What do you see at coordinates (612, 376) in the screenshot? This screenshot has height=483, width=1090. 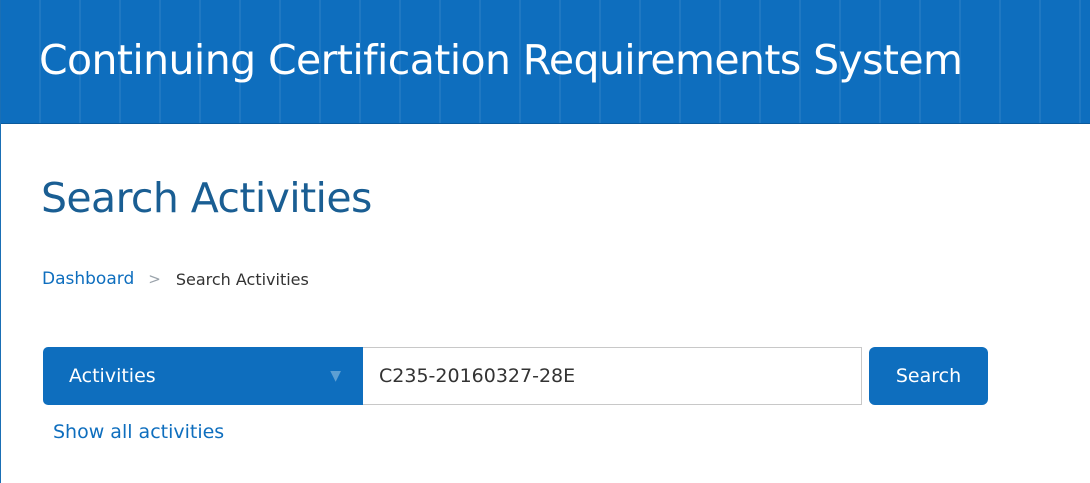 I see `search-input` at bounding box center [612, 376].